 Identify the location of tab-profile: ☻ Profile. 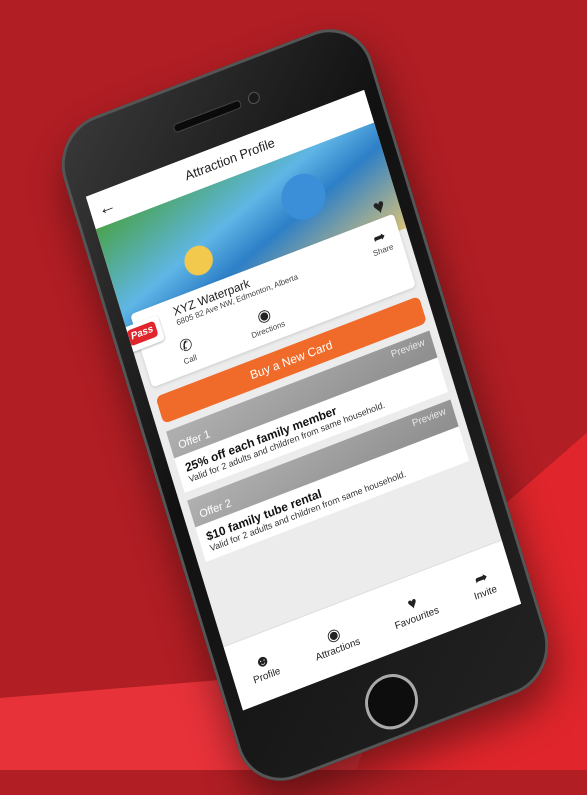
(264, 667).